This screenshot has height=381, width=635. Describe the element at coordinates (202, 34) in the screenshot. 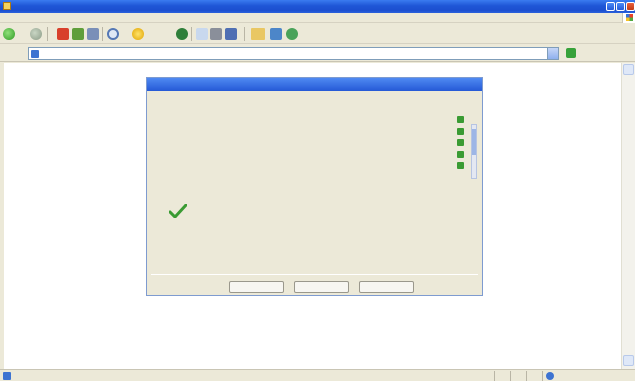

I see `mail-icon` at that location.